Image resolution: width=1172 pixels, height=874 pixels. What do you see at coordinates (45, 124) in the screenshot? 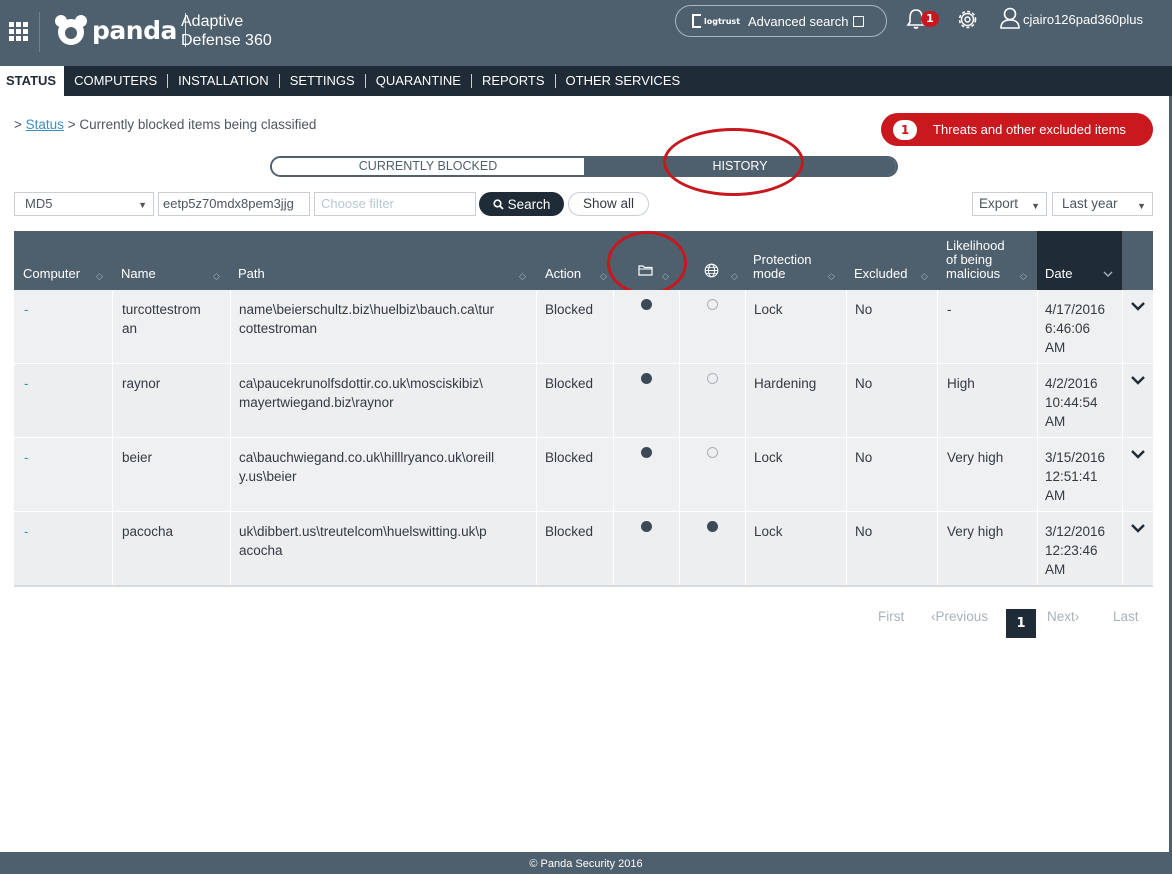
I see `breadcrumb-status-link: Status` at bounding box center [45, 124].